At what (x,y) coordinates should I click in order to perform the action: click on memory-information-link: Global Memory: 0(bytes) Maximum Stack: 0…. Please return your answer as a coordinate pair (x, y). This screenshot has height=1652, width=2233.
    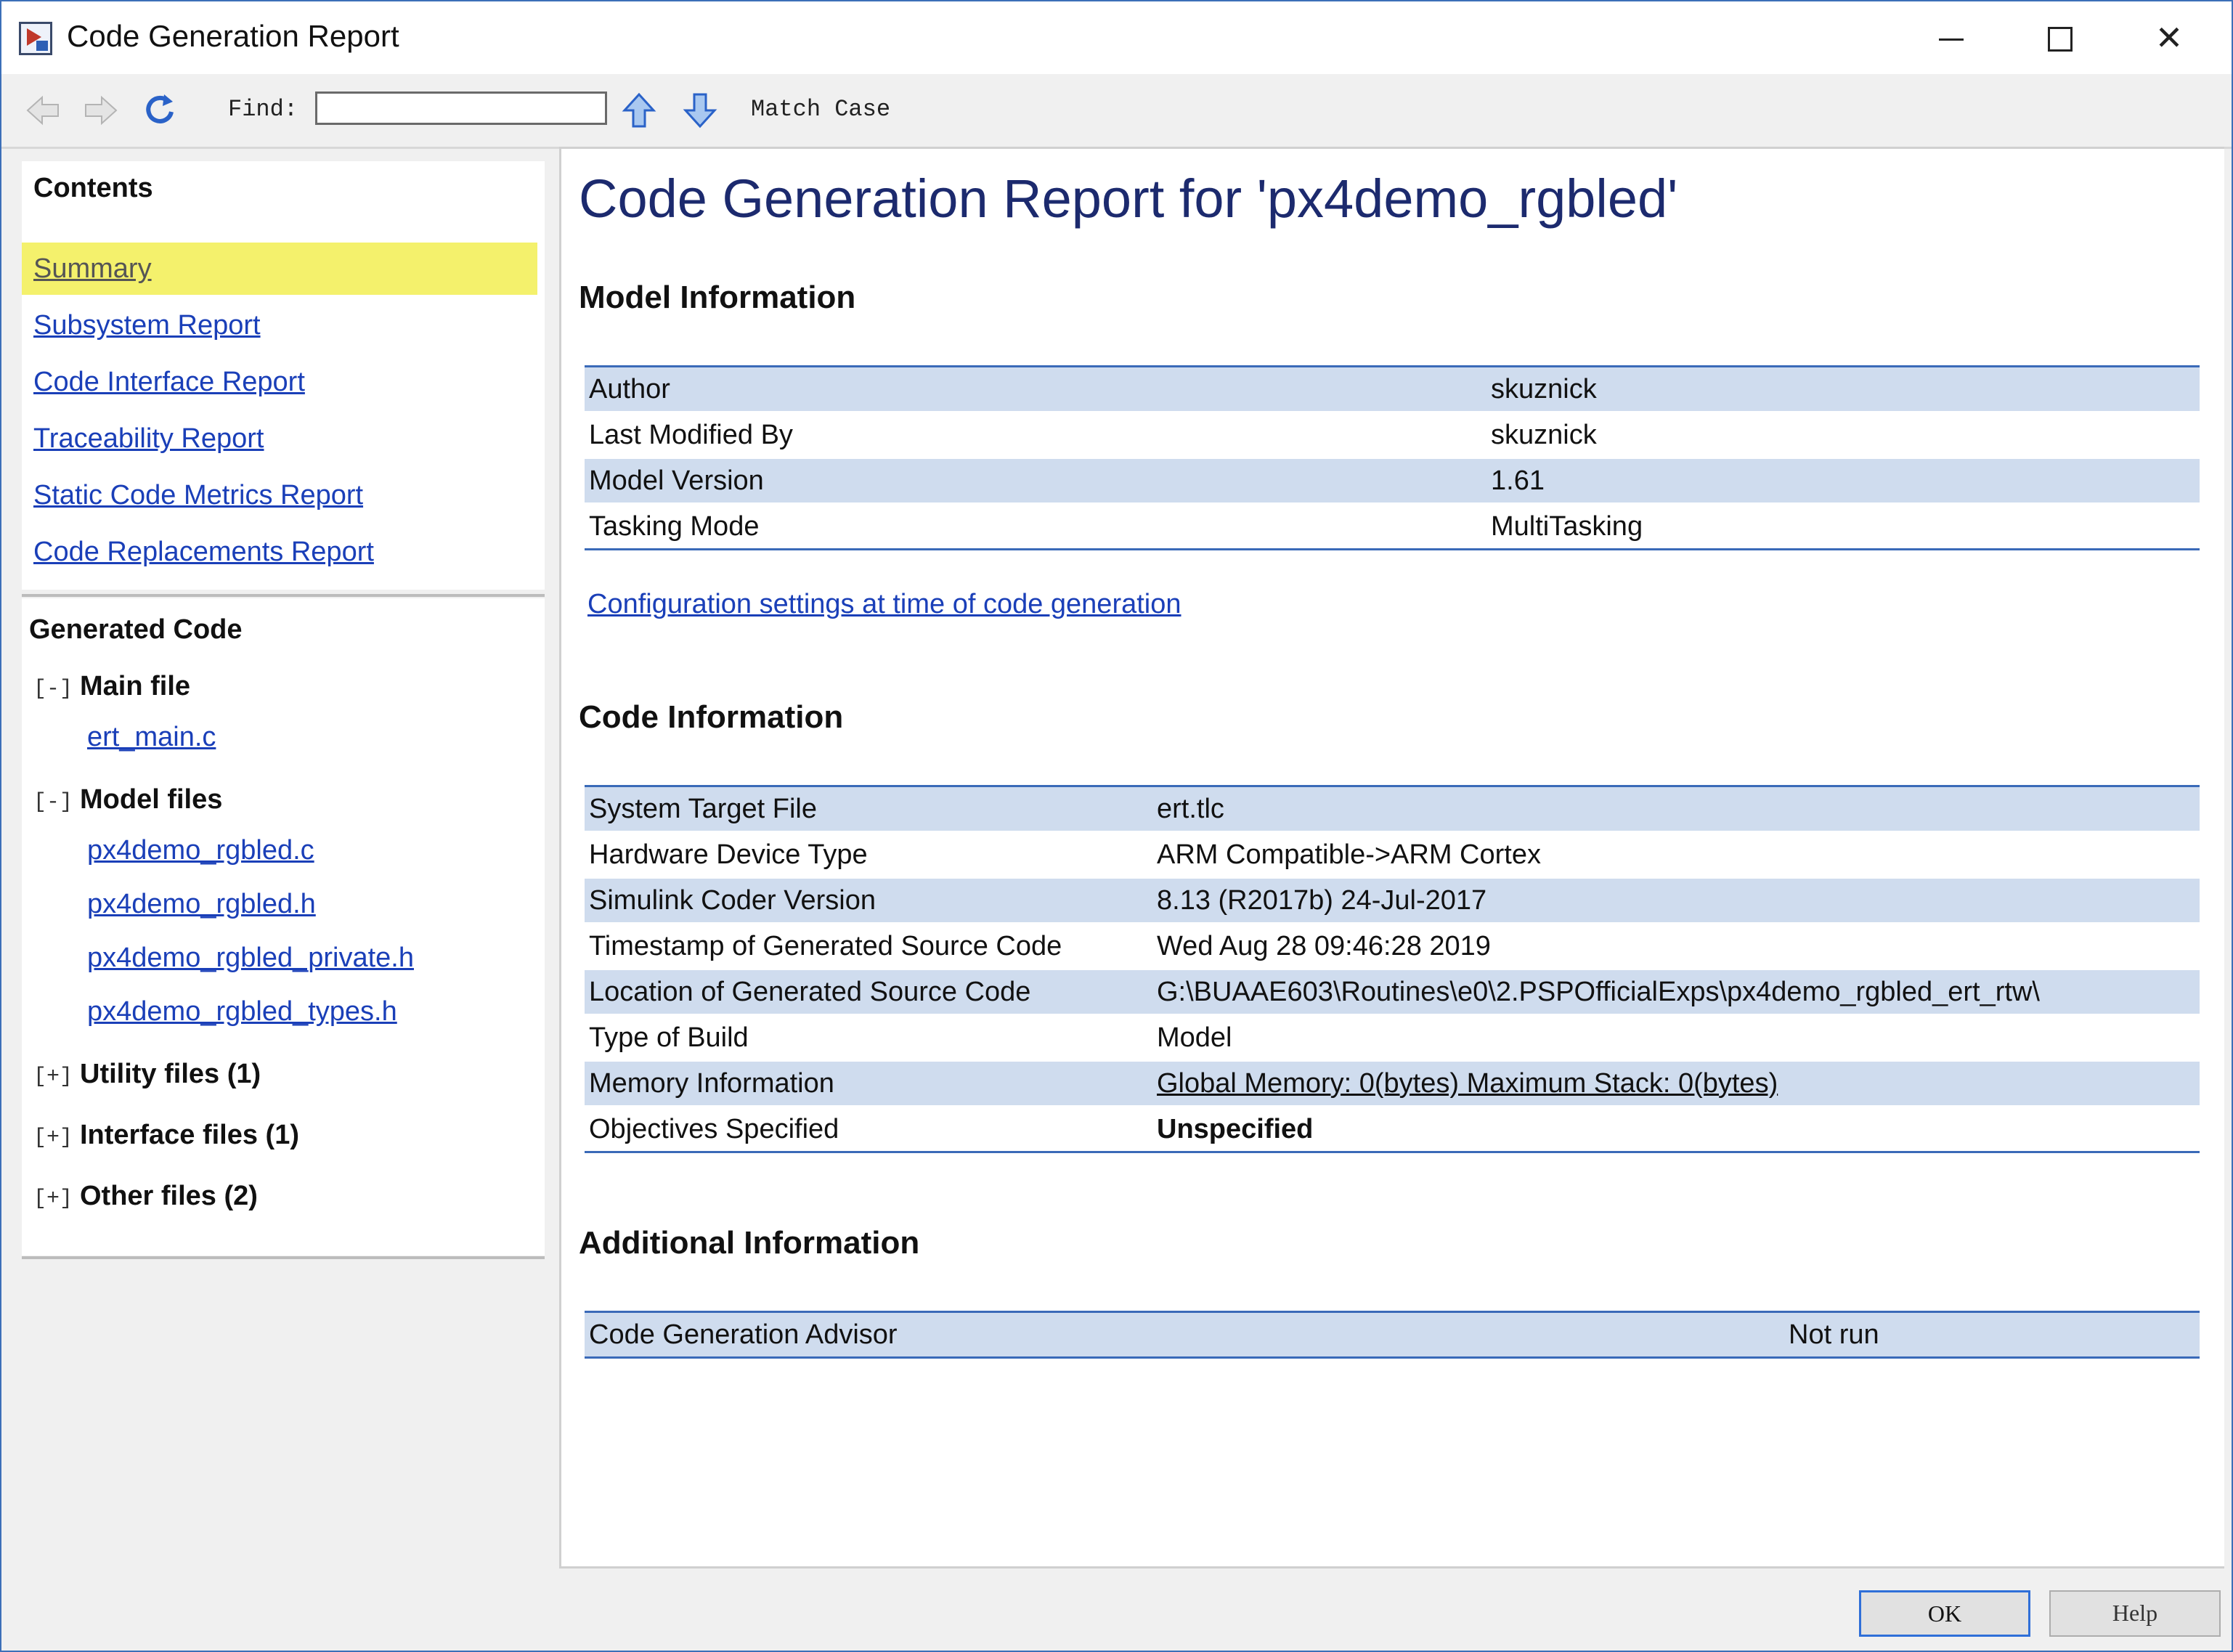
    Looking at the image, I should click on (1676, 1083).